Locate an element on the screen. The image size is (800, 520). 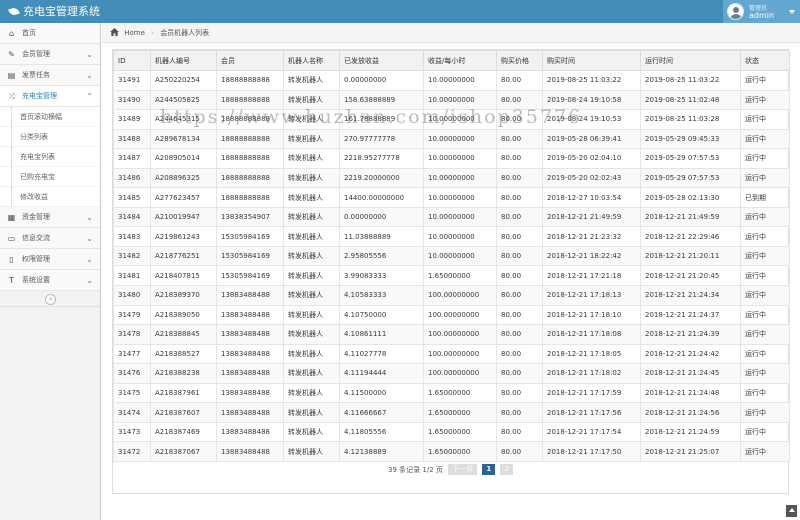
table-cell: A210019947 is located at coordinates (183, 217).